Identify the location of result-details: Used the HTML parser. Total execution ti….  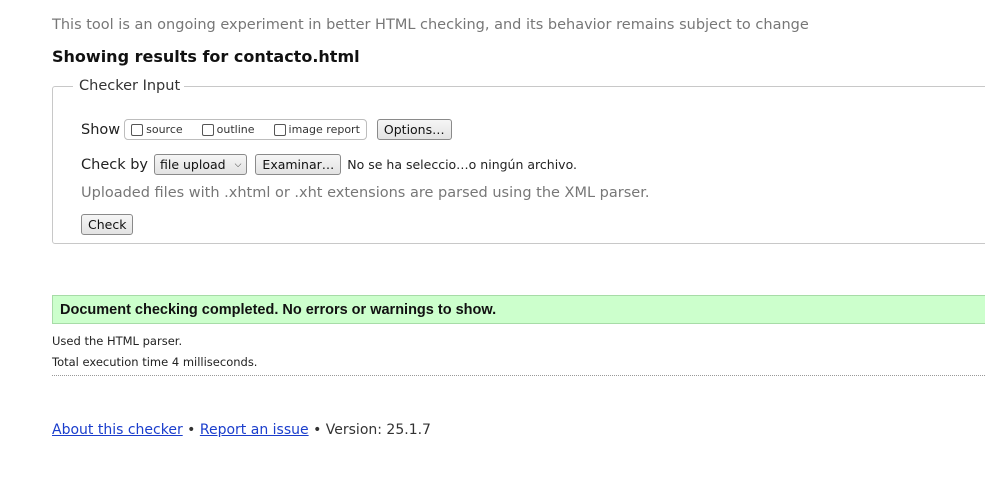
(518, 353).